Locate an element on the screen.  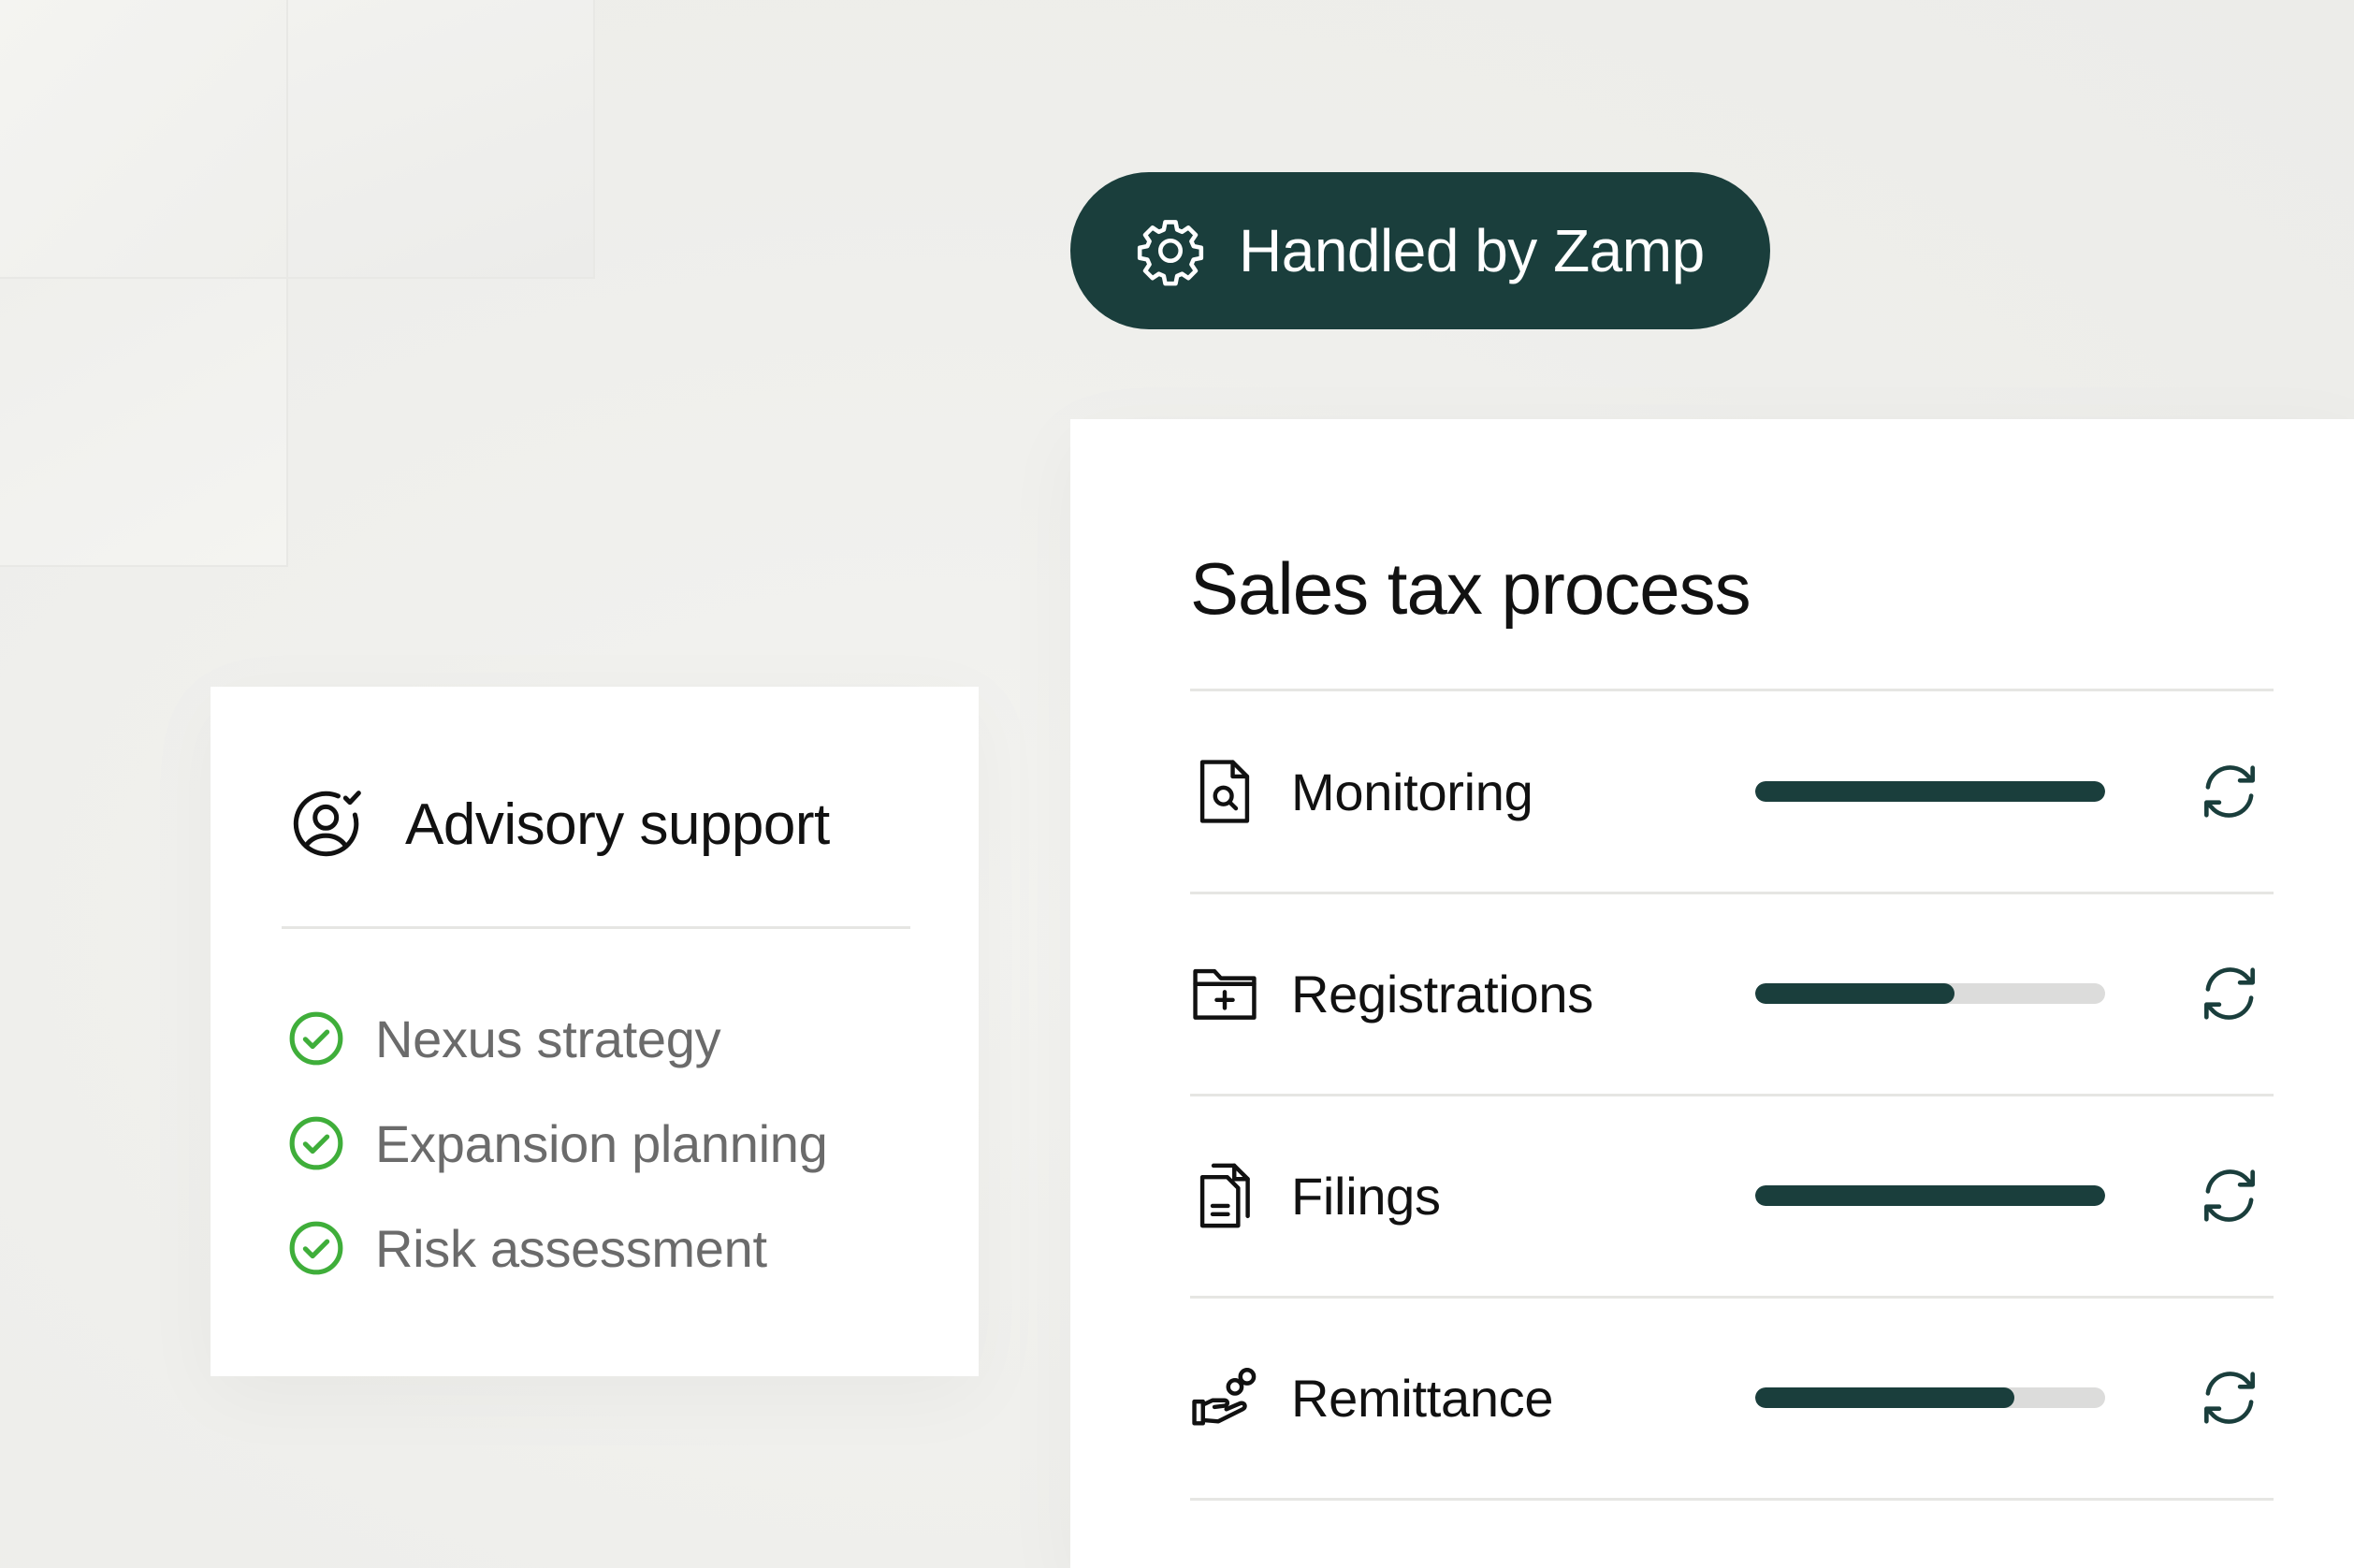
process-row-label: Registrations is located at coordinates (1442, 994).